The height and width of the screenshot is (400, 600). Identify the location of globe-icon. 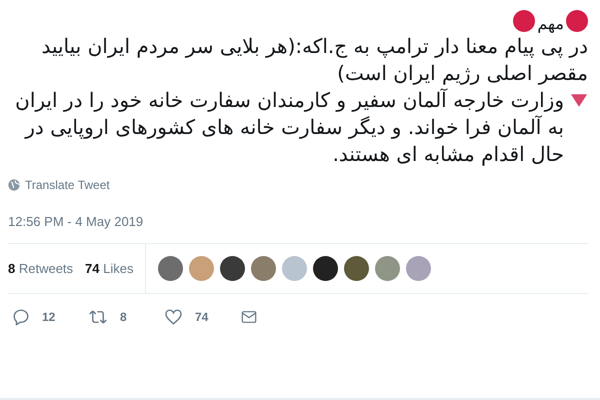
(14, 185).